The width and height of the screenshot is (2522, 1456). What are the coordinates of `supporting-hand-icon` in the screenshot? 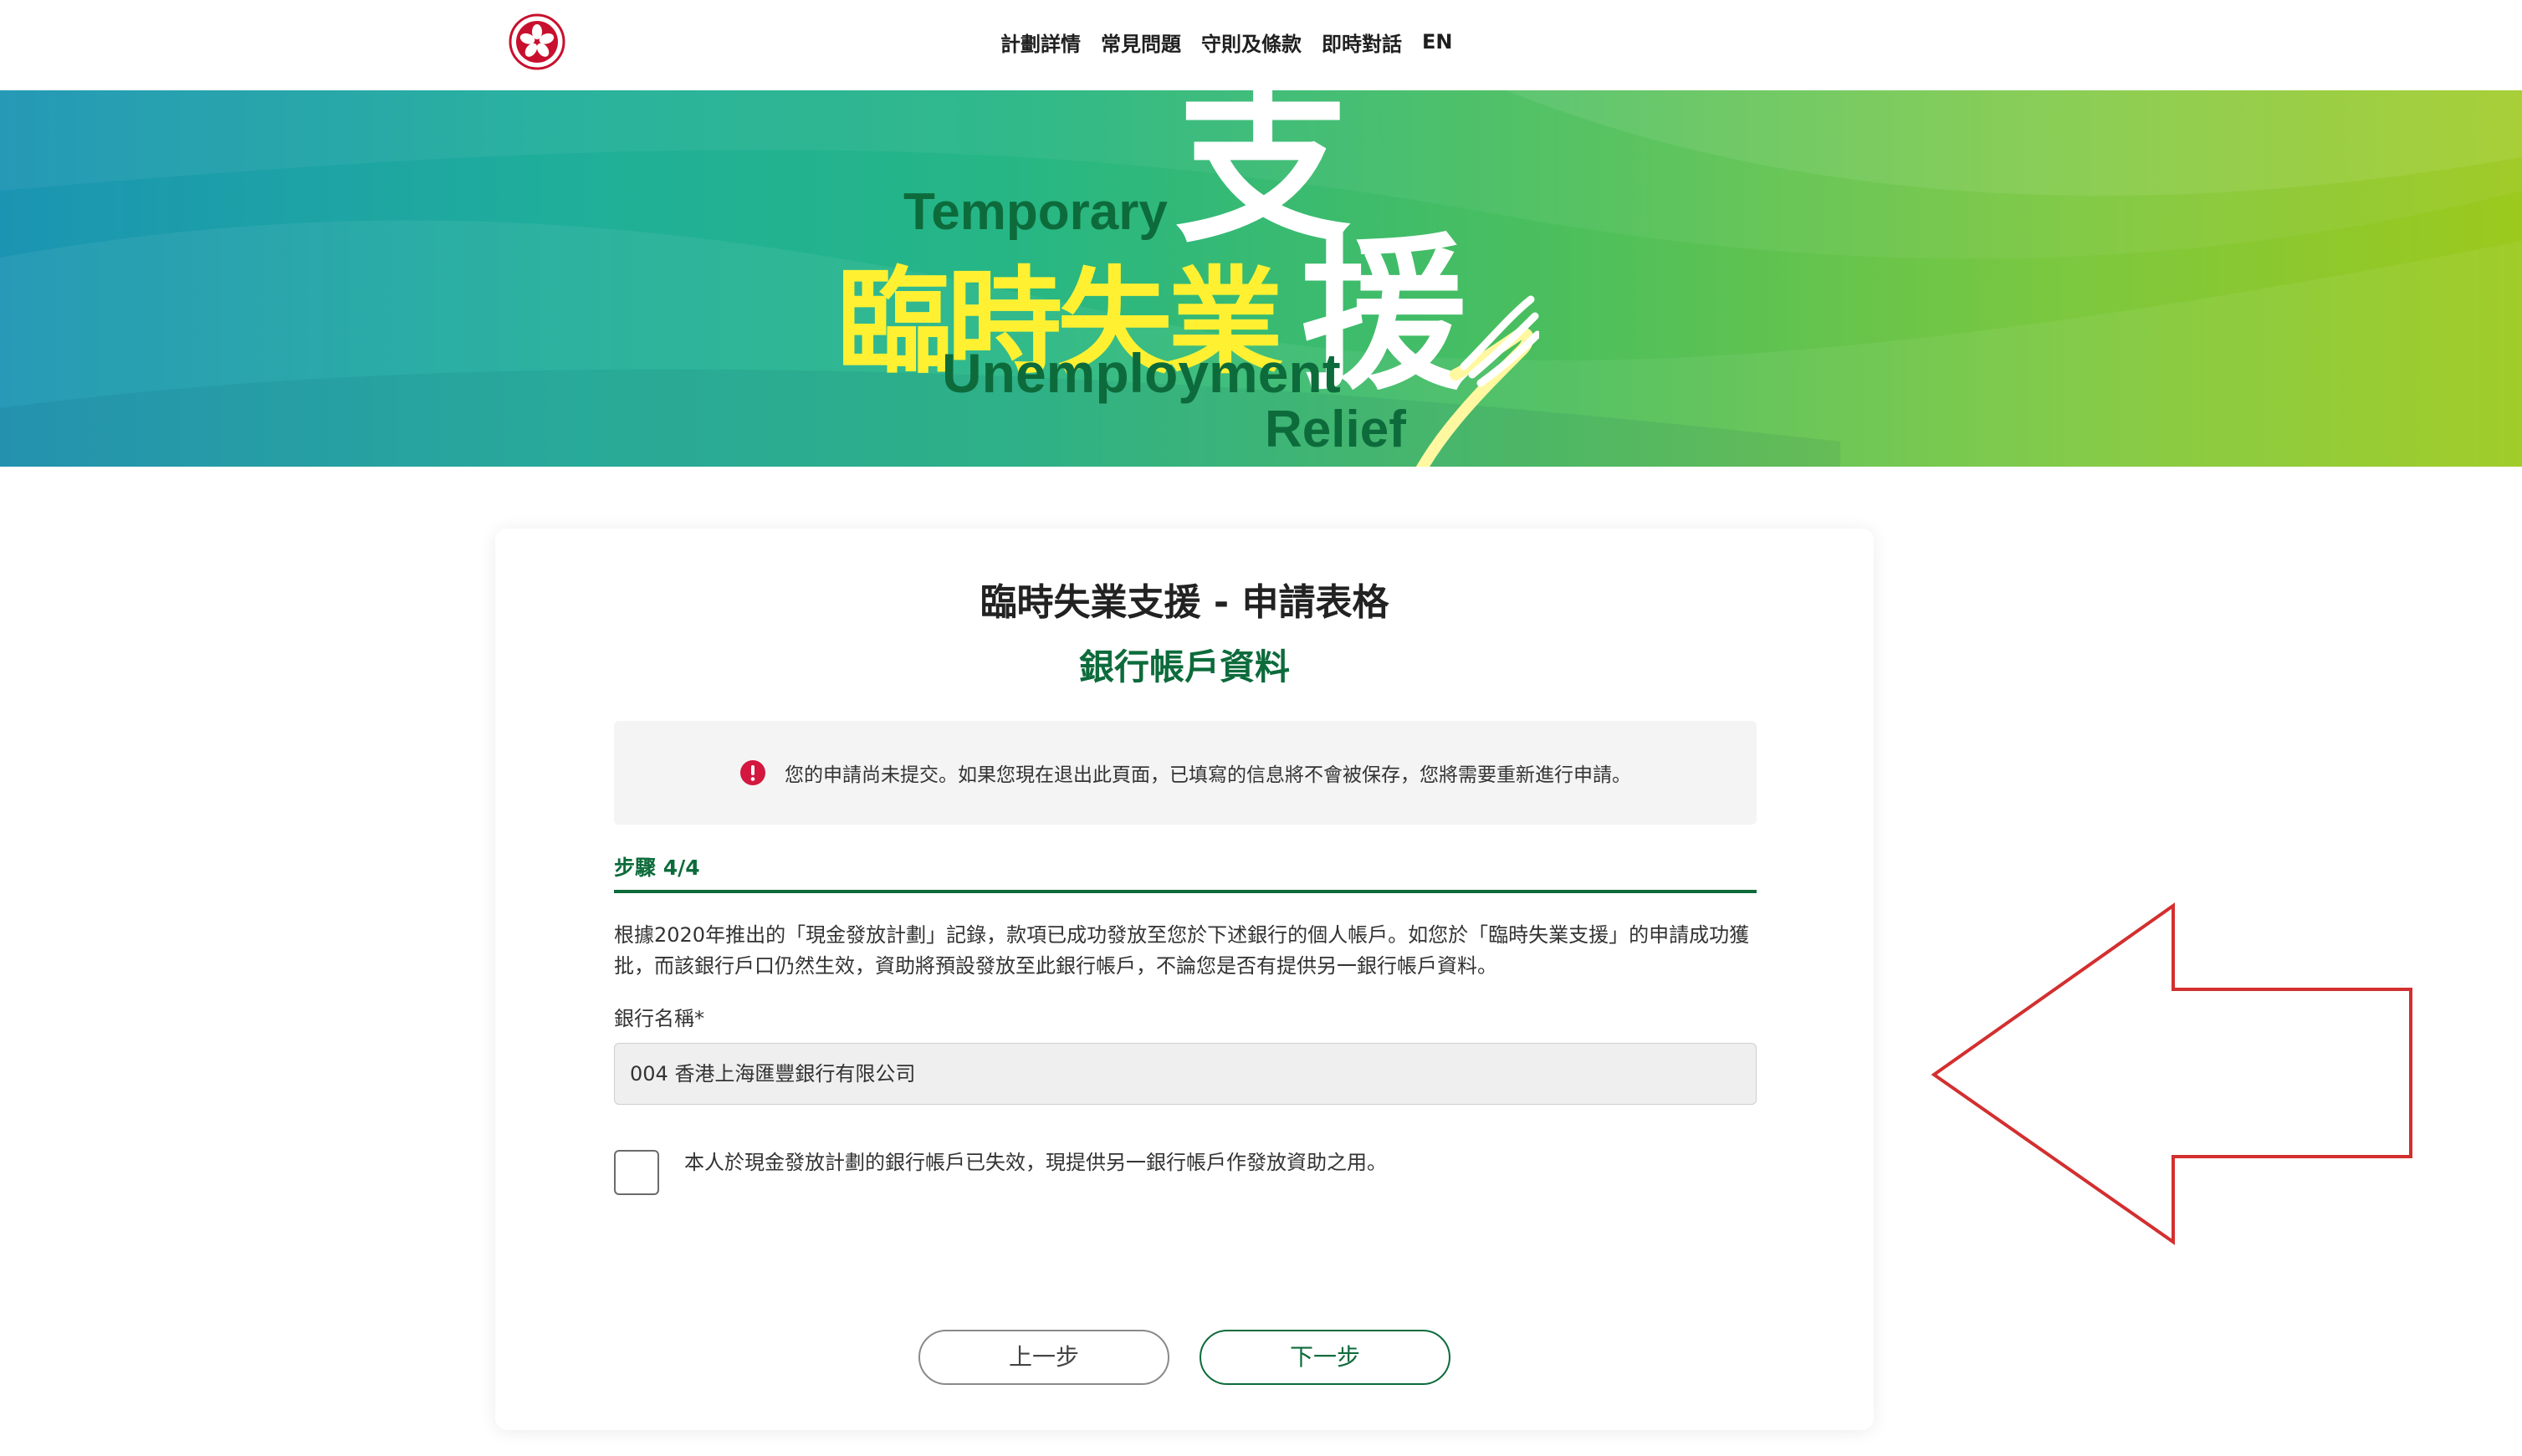 It's located at (1477, 381).